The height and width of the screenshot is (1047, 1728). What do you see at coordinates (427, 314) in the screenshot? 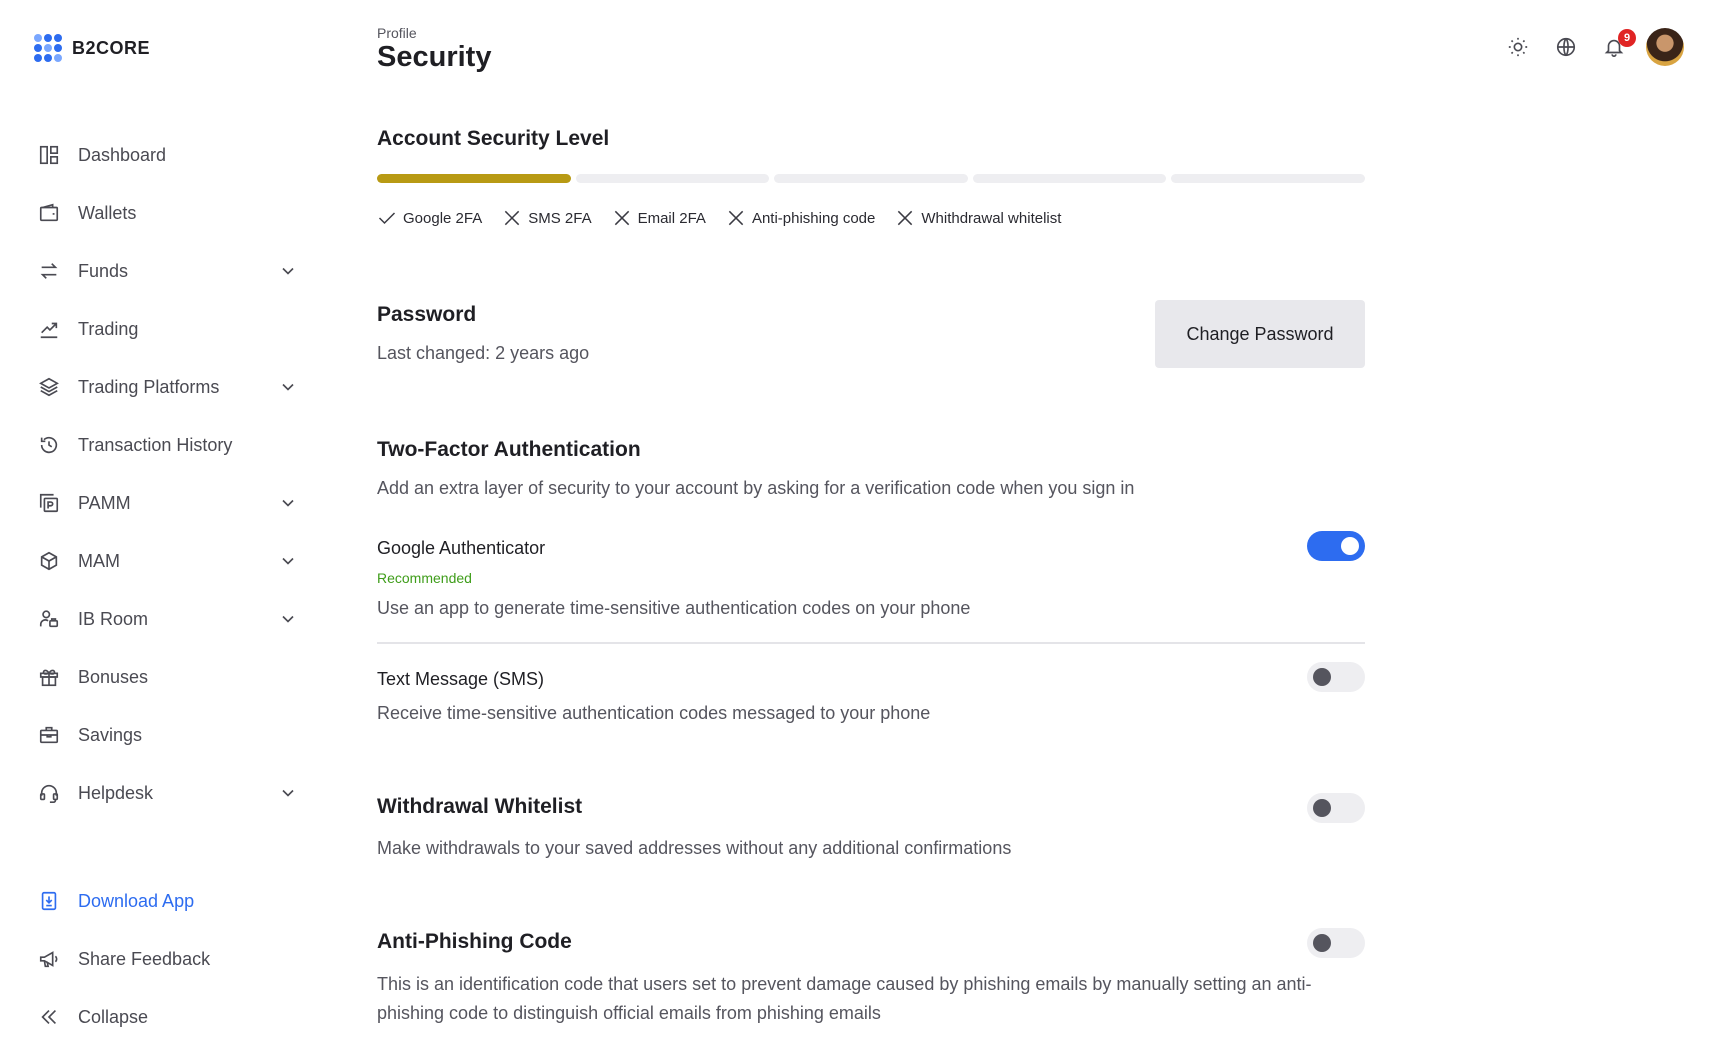
I see `password-title: Password` at bounding box center [427, 314].